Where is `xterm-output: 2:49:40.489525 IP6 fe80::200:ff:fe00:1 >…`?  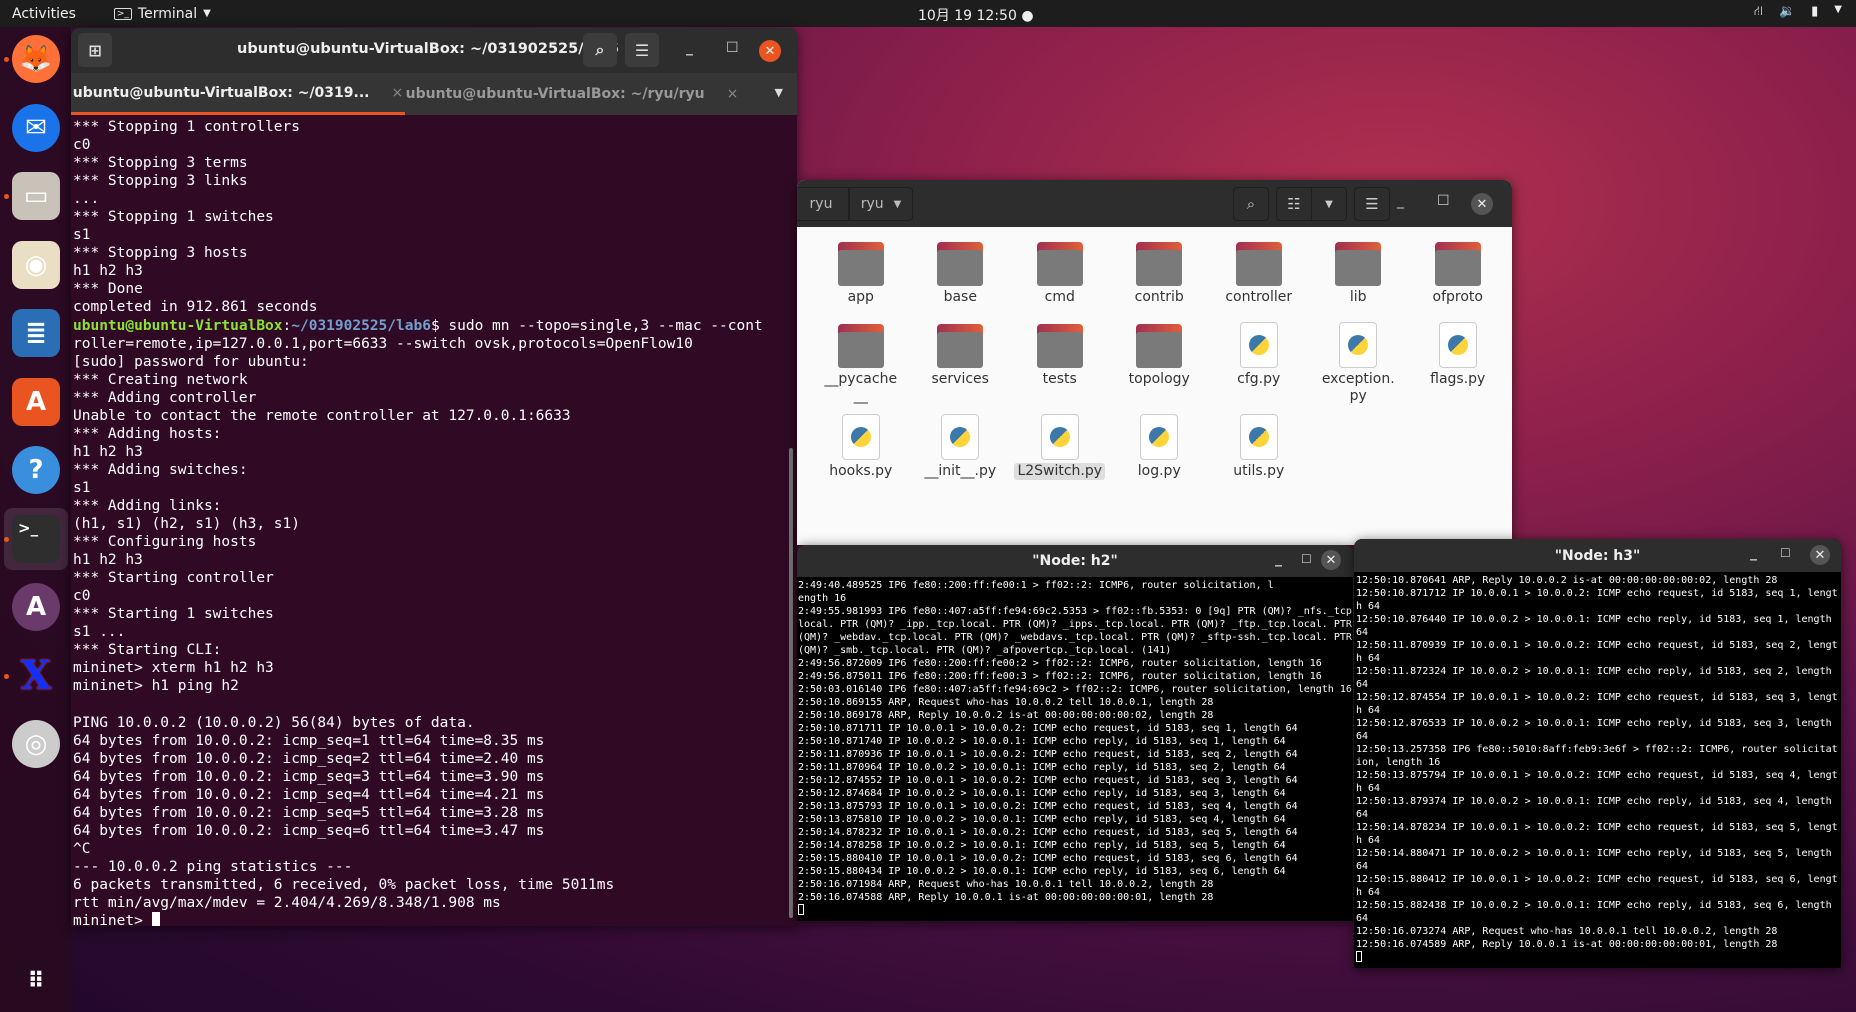
xterm-output: 2:49:40.489525 IP6 fe80::200:ff:fe00:1 >… is located at coordinates (1075, 747).